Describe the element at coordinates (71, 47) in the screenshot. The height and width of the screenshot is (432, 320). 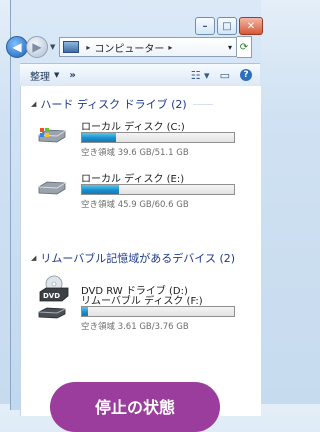
I see `computer-icon` at that location.